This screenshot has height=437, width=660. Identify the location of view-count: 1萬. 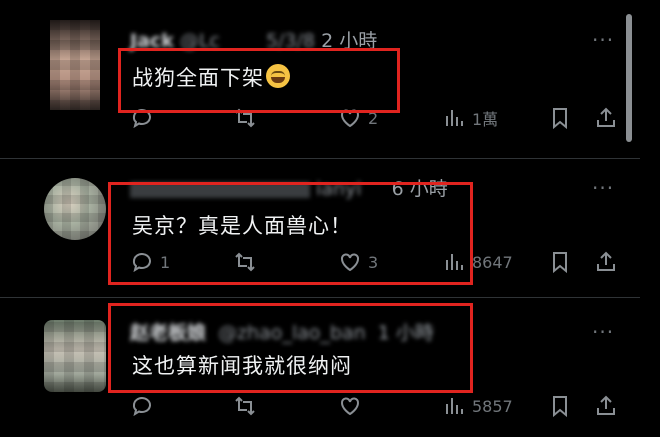
(485, 119).